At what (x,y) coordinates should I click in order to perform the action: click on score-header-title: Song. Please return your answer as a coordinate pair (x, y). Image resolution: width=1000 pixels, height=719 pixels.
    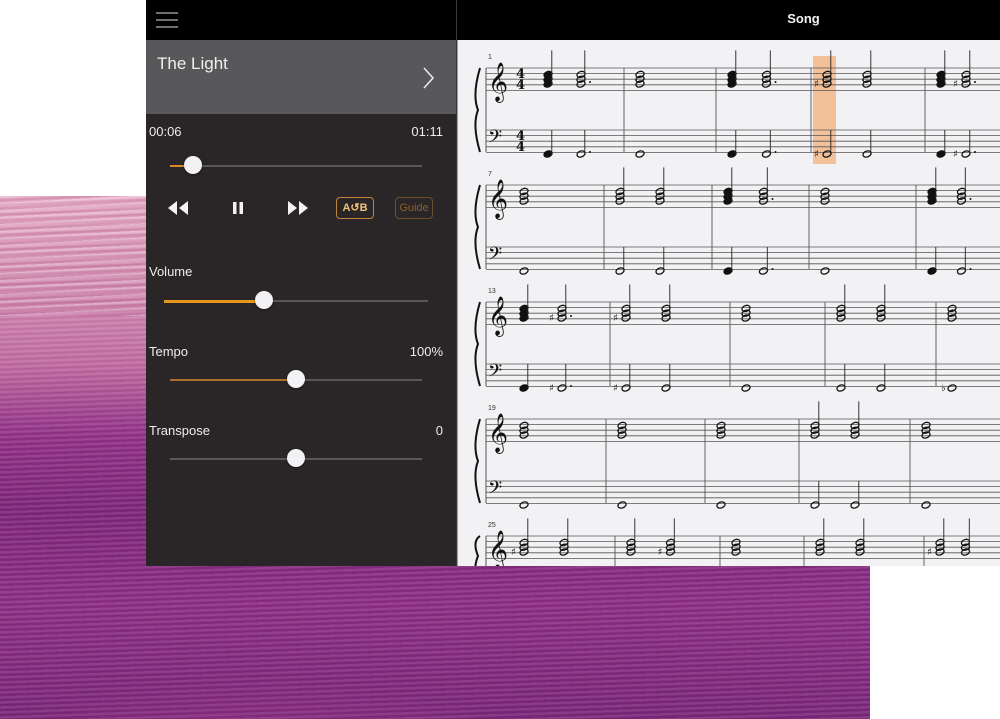
    Looking at the image, I should click on (803, 18).